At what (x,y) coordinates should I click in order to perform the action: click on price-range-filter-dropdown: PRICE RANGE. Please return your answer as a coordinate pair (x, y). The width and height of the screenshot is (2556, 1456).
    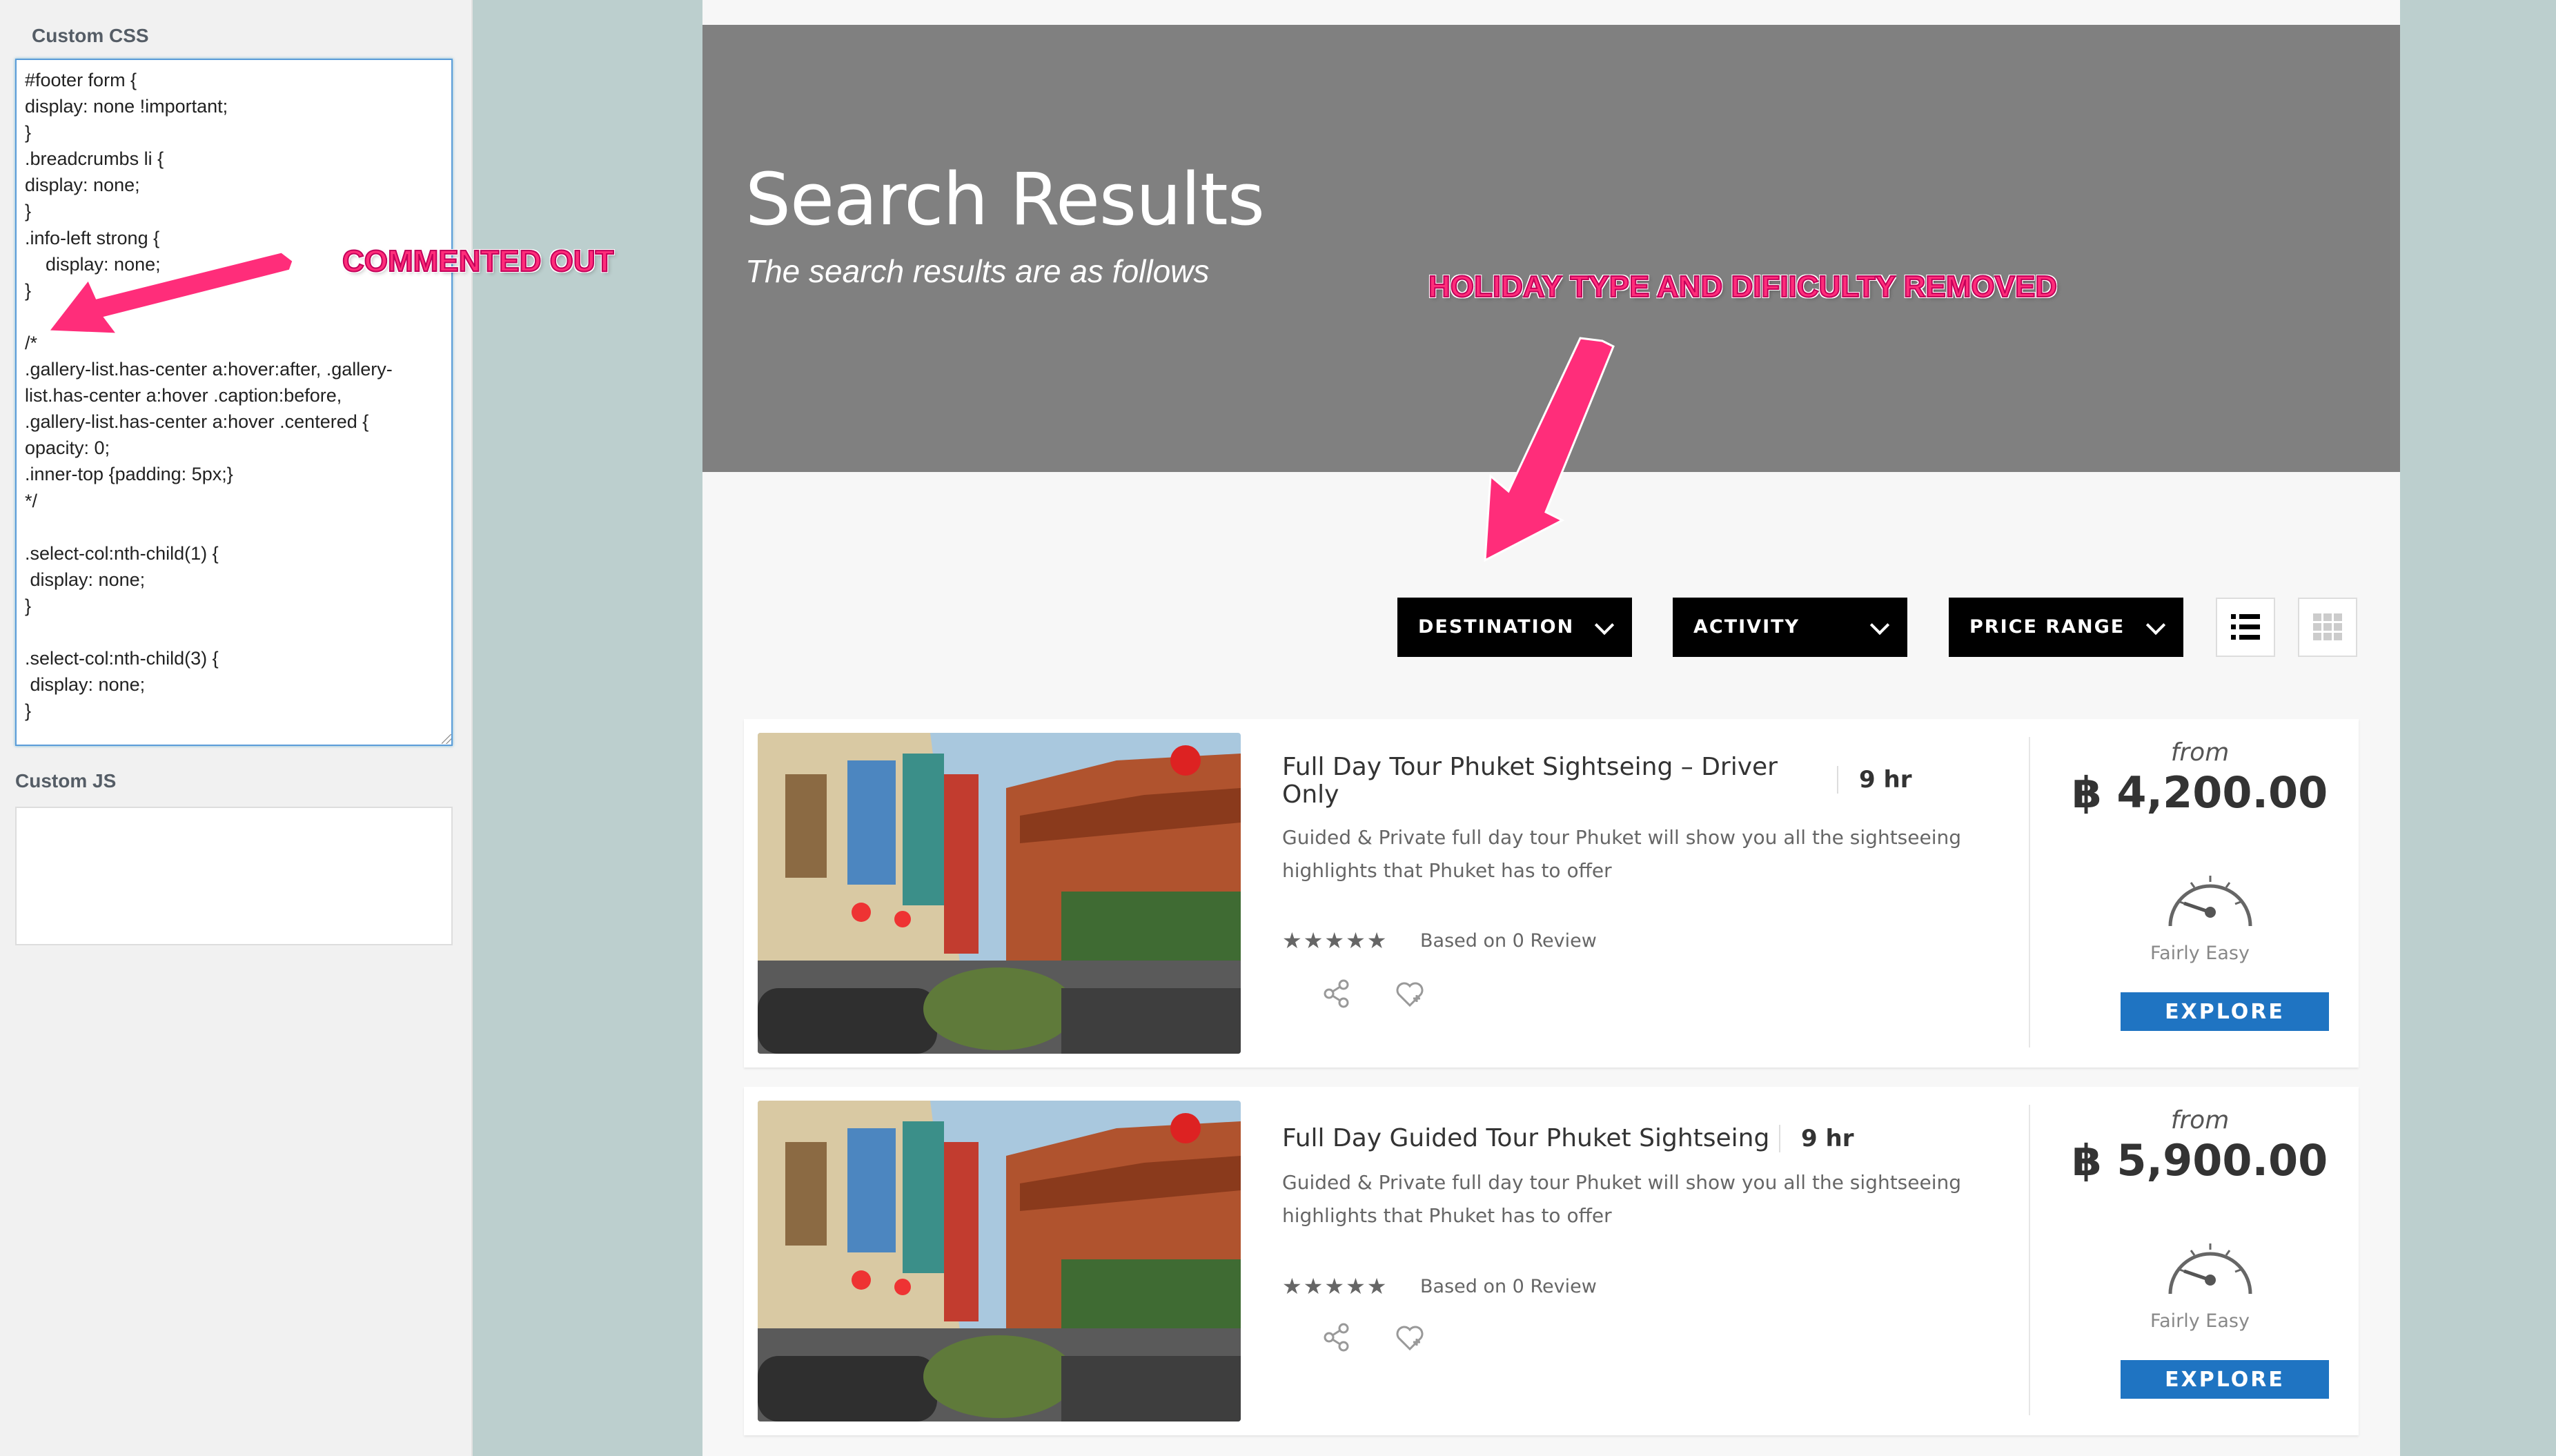
    Looking at the image, I should click on (2066, 627).